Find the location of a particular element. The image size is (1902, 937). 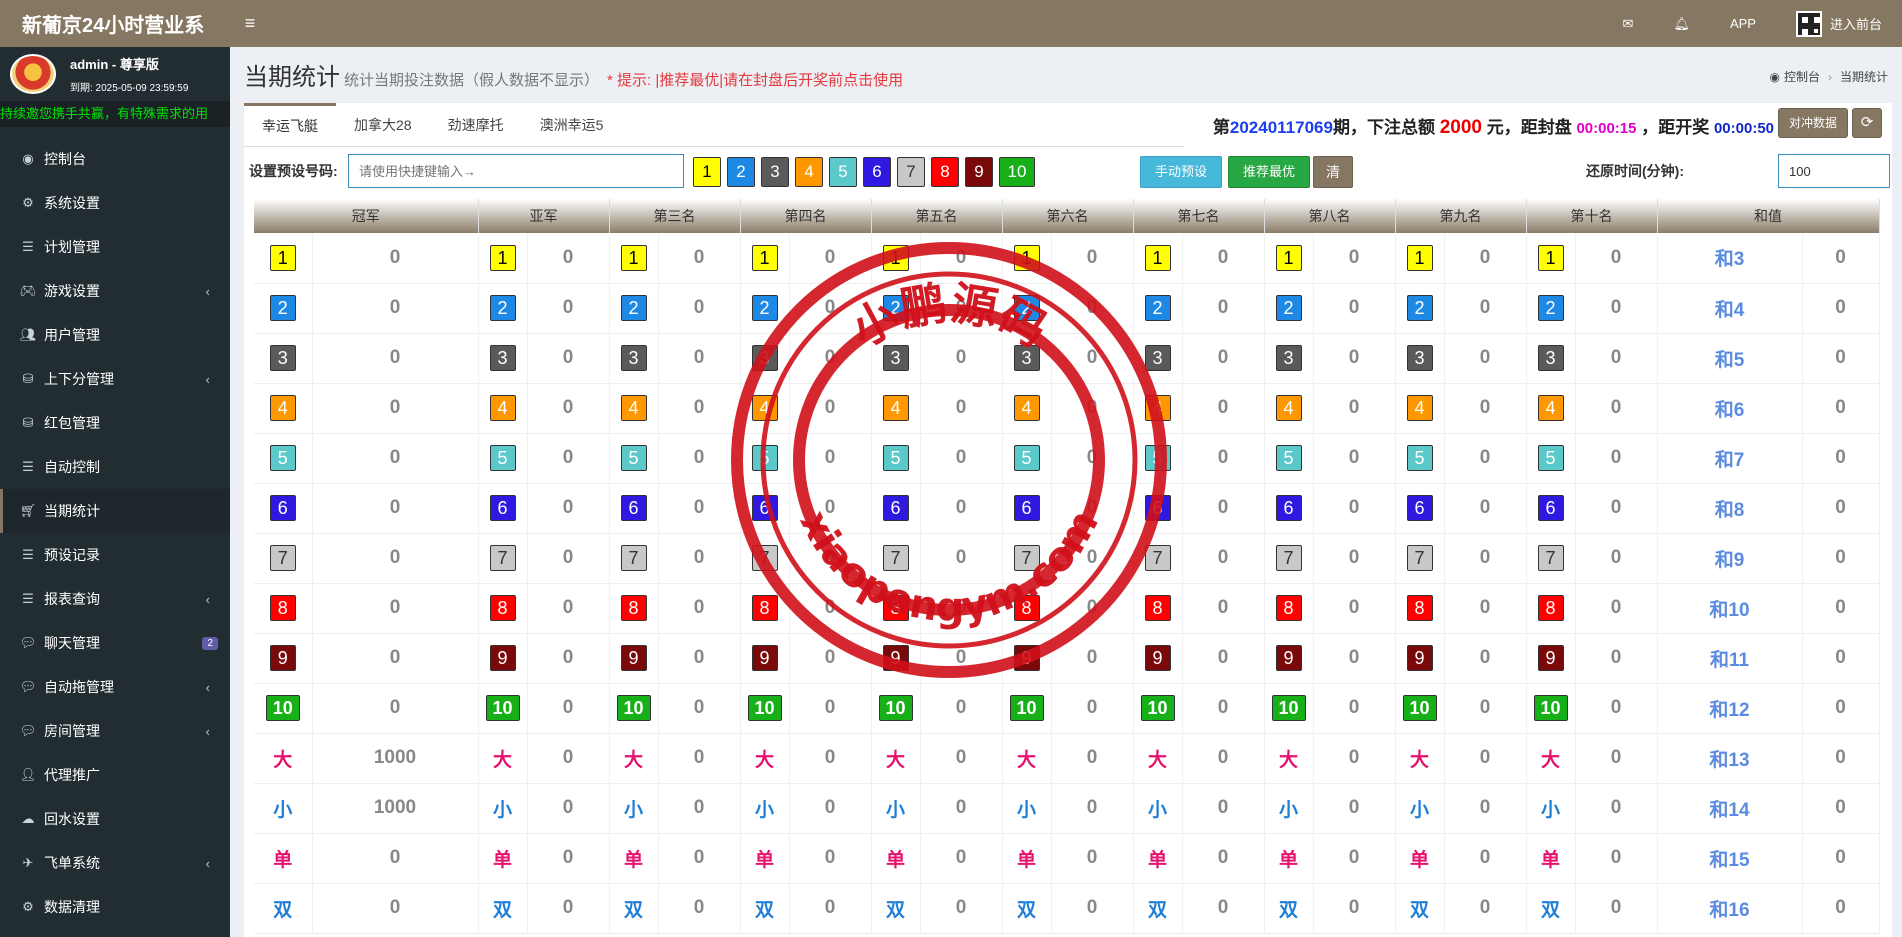

tab-australia-lucky5: 澳洲幸运5 is located at coordinates (572, 124).